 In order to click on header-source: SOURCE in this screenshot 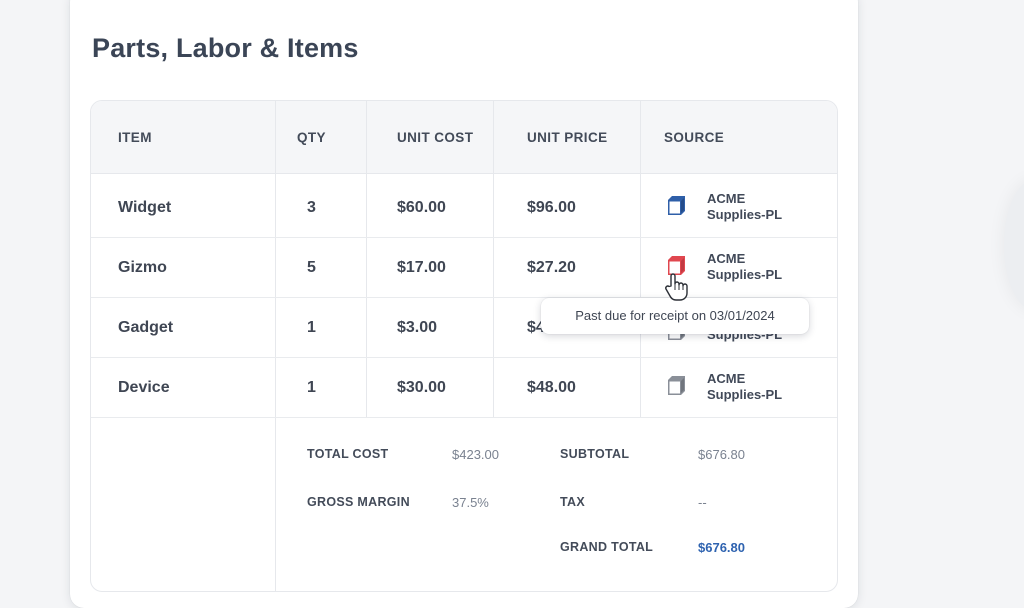, I will do `click(694, 137)`.